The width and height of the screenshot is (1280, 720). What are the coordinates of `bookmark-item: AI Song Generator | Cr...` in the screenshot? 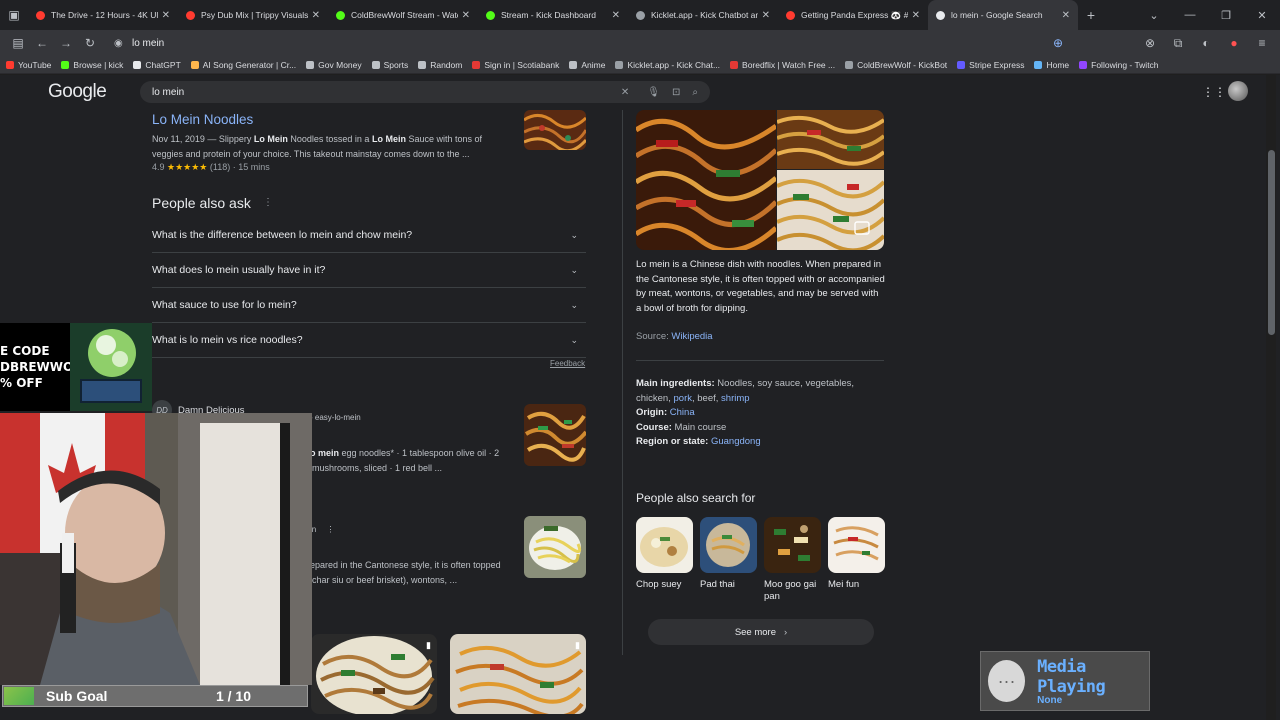 It's located at (243, 64).